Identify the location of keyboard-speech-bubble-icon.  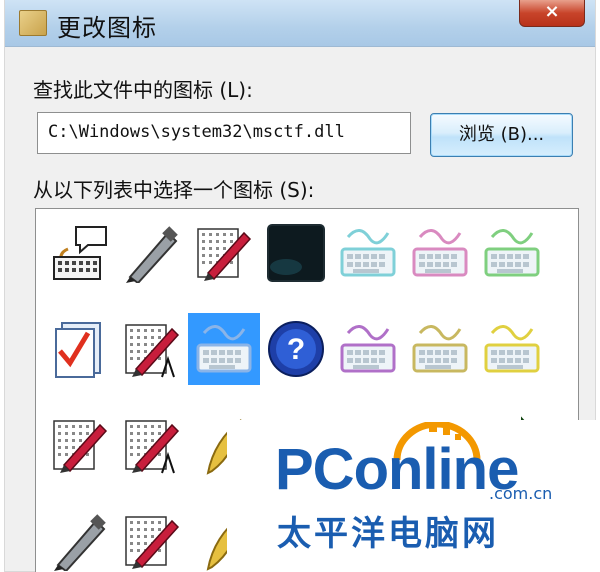
(80, 253).